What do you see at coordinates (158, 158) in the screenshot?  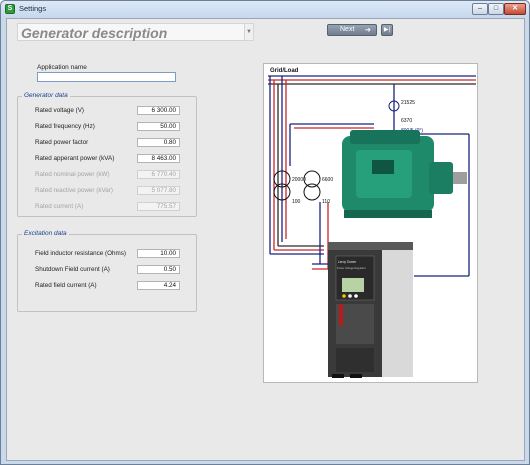 I see `rated-apparent-power-input: 8 463.00` at bounding box center [158, 158].